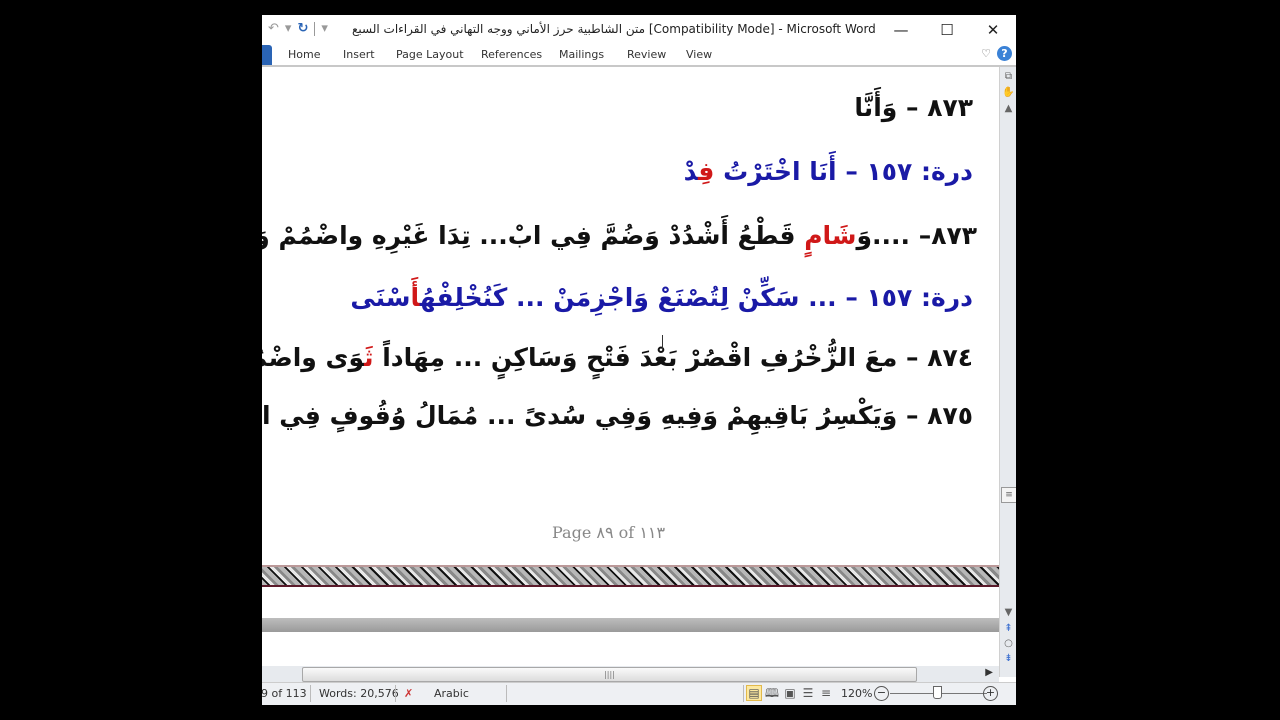  I want to click on redo-icon: ↻, so click(302, 28).